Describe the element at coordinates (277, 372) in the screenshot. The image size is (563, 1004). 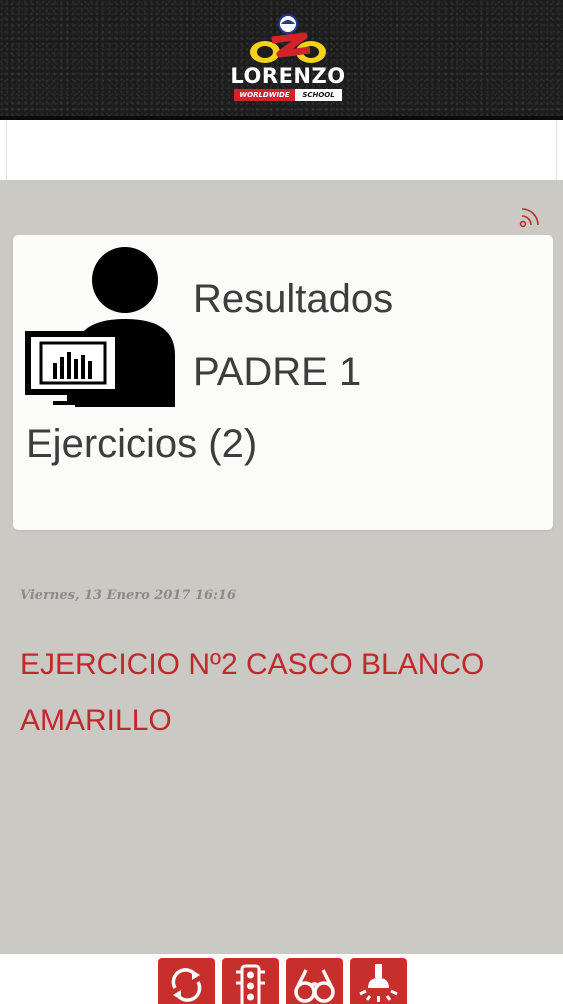
I see `card-subtitle: PADRE 1` at that location.